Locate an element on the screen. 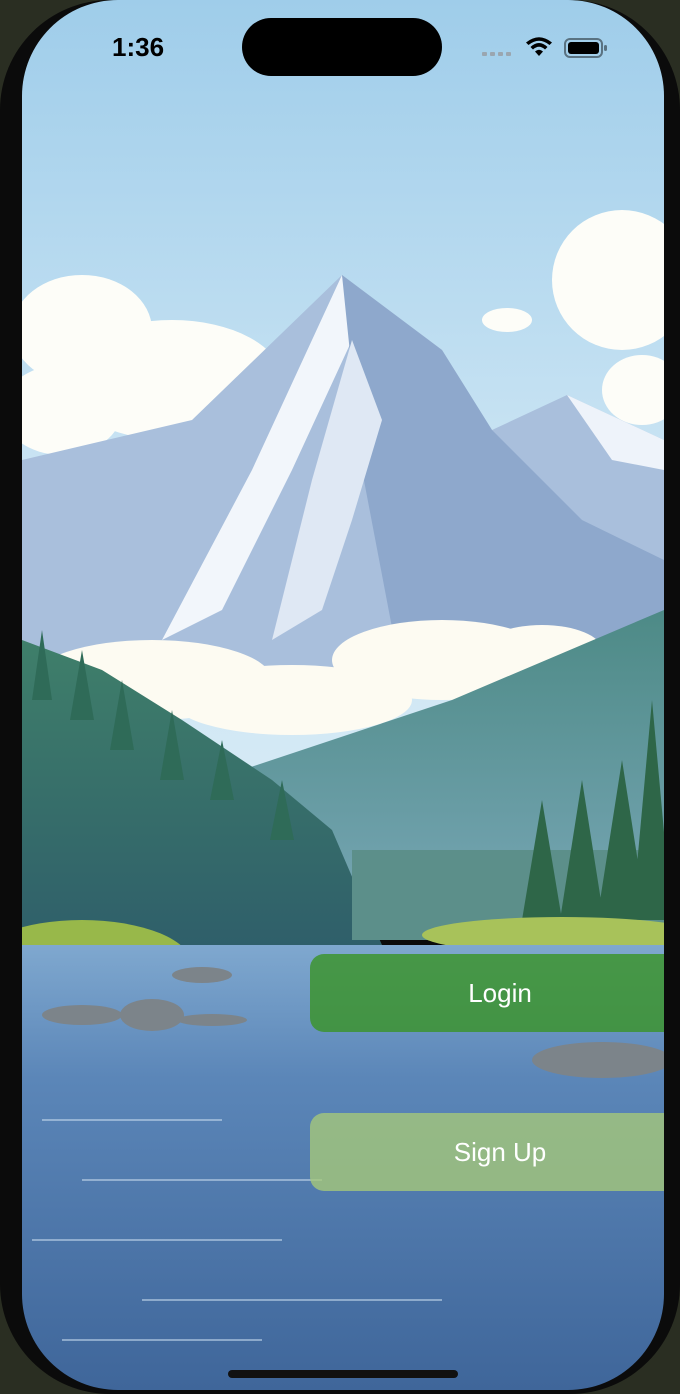  dynamic-island is located at coordinates (342, 47).